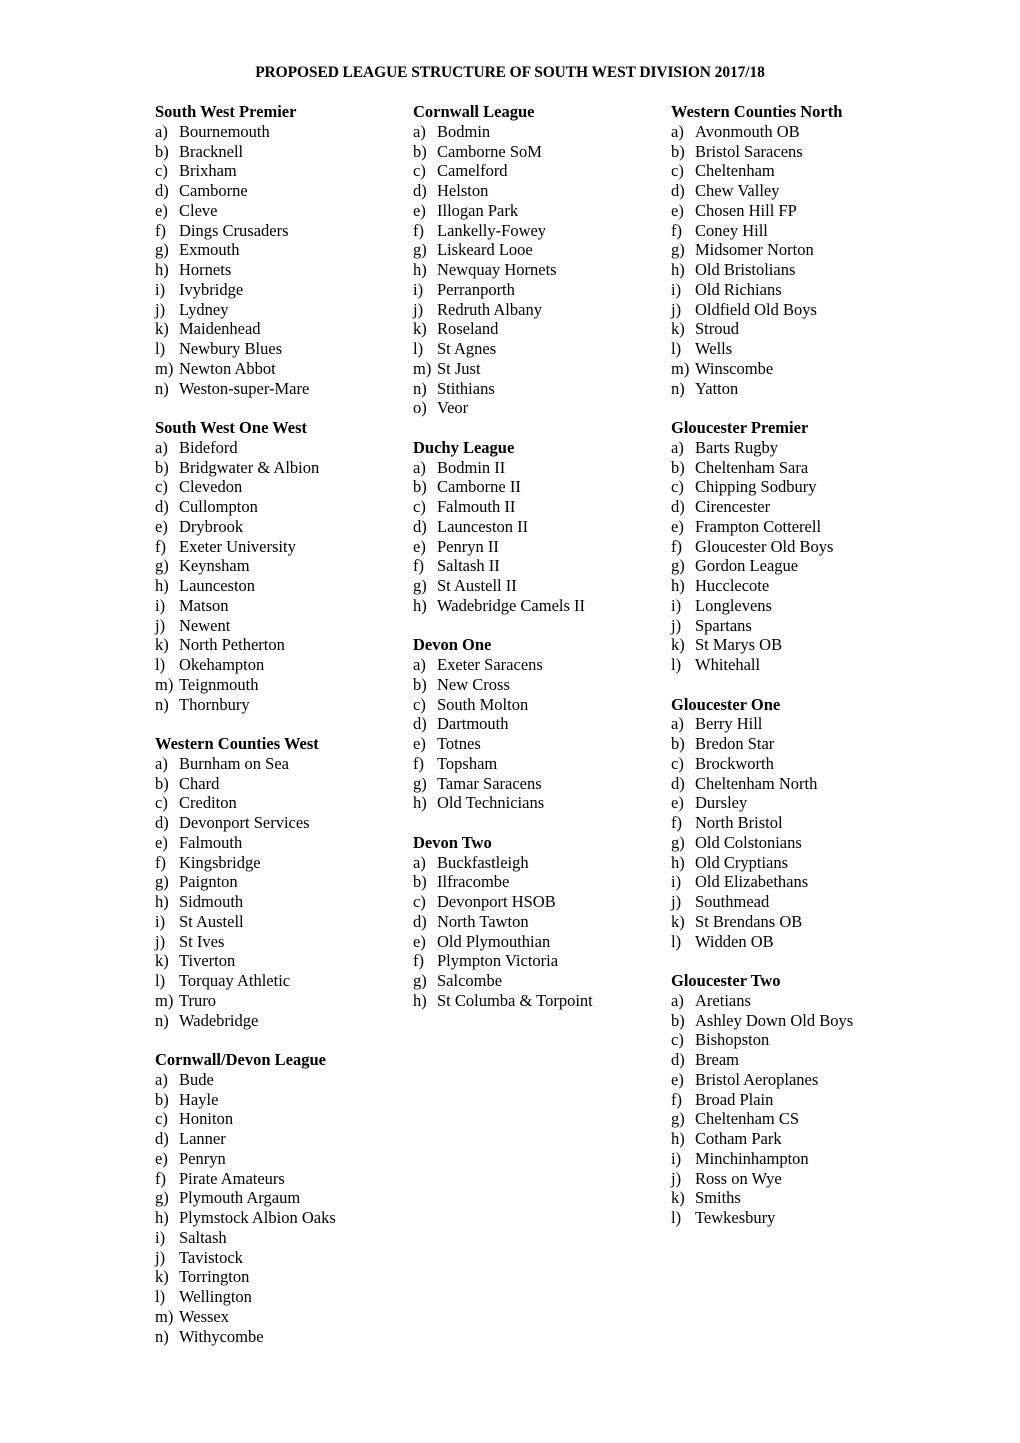 The image size is (1020, 1443). I want to click on team-list-item: g) Exmouth, so click(280, 250).